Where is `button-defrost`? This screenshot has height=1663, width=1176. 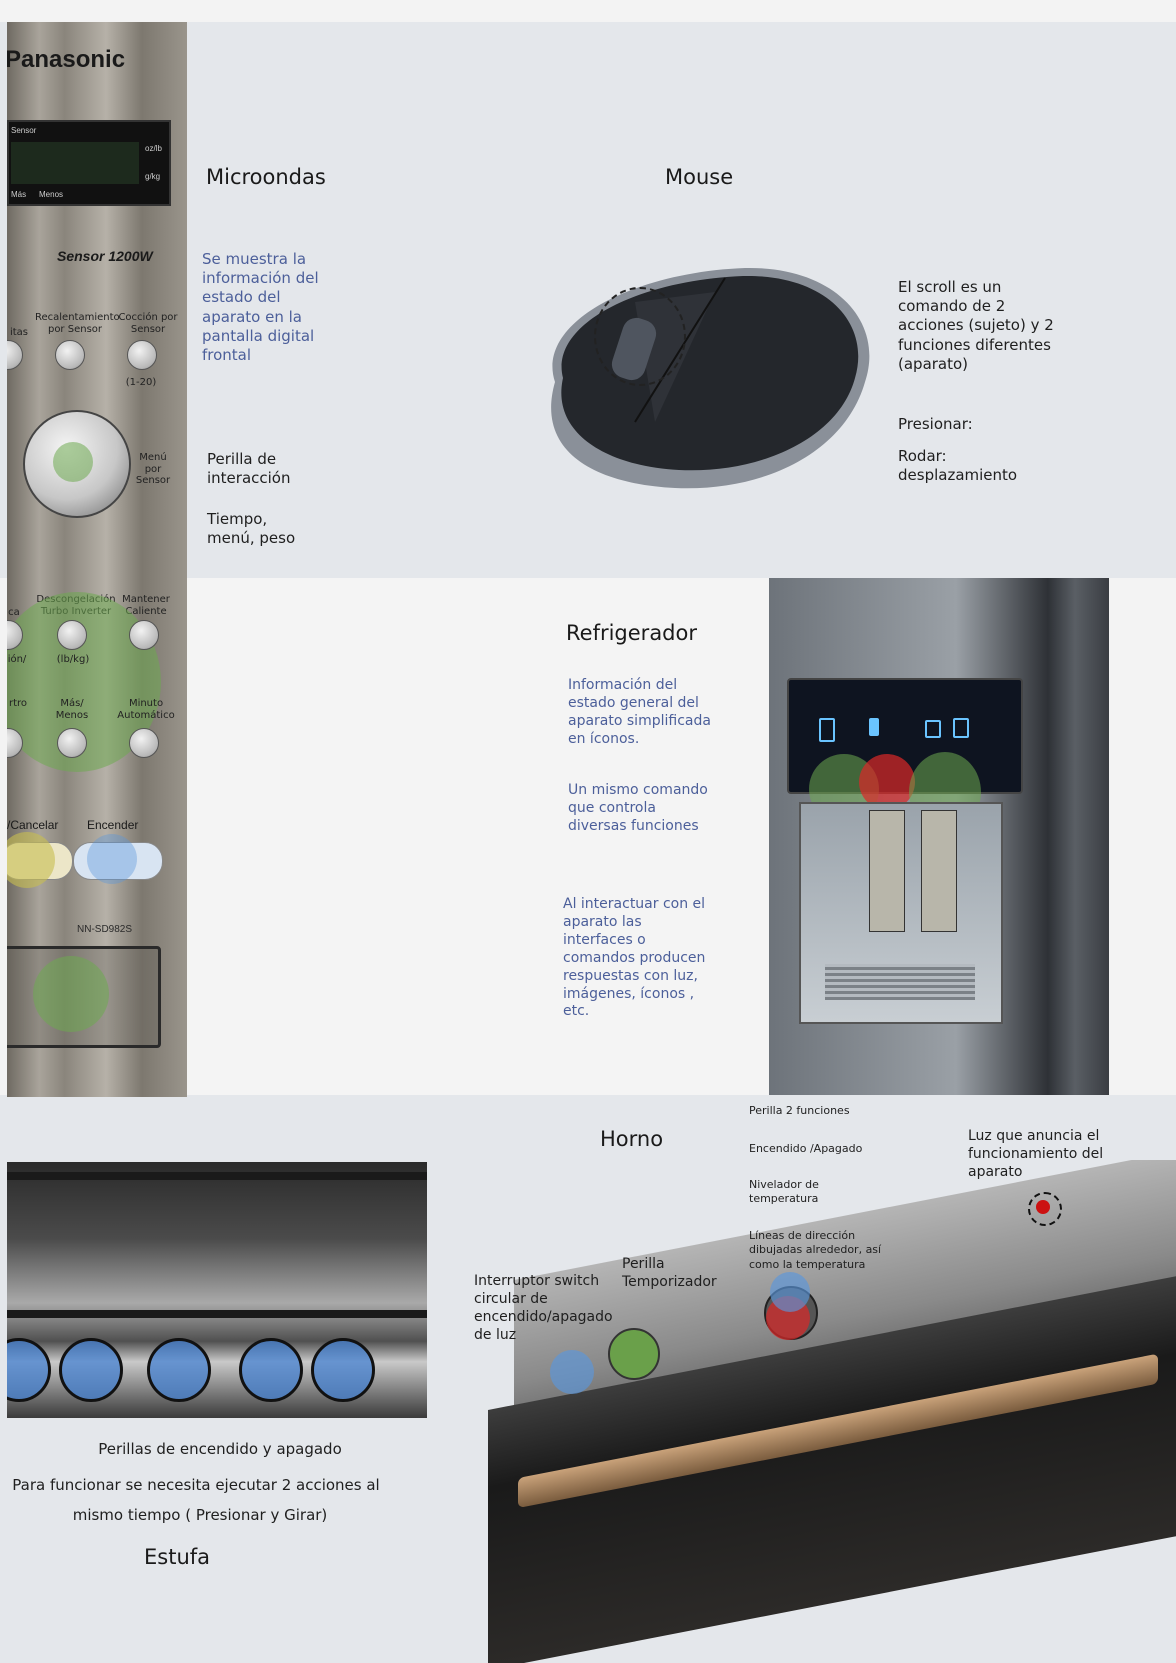 button-defrost is located at coordinates (72, 635).